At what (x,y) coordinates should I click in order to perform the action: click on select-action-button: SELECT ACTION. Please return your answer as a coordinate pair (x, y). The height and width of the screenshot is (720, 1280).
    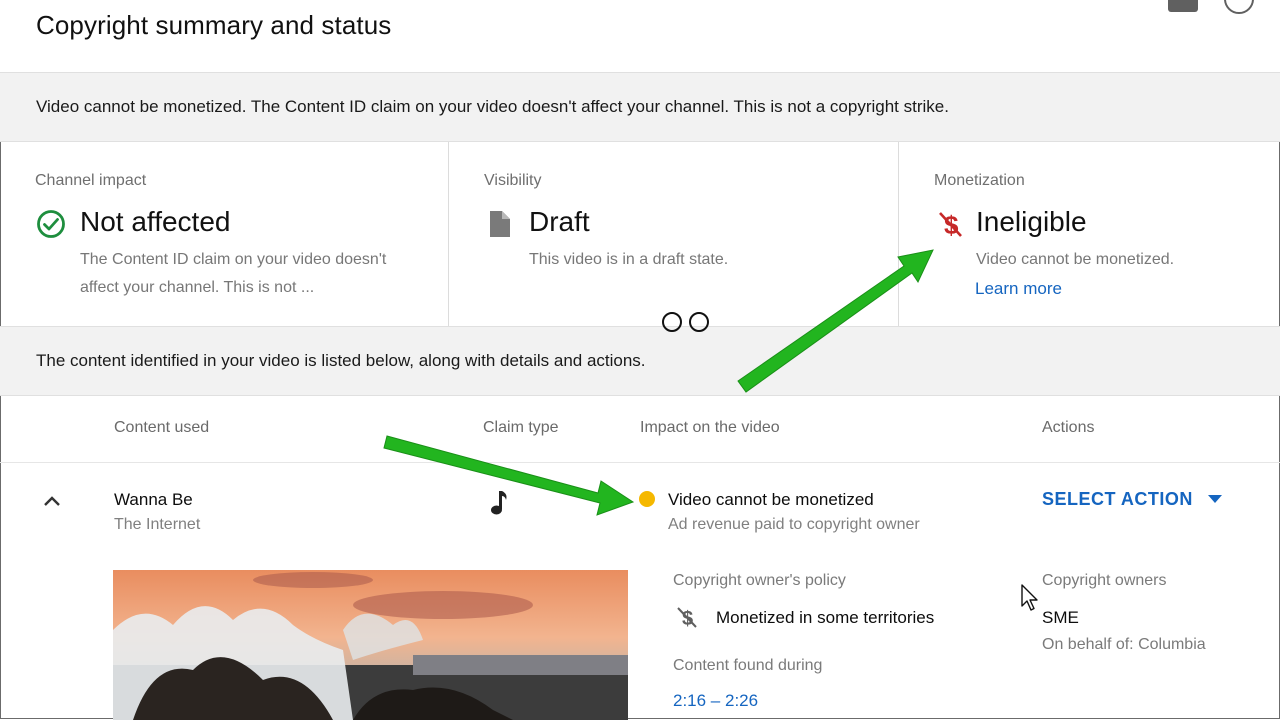
    Looking at the image, I should click on (1117, 499).